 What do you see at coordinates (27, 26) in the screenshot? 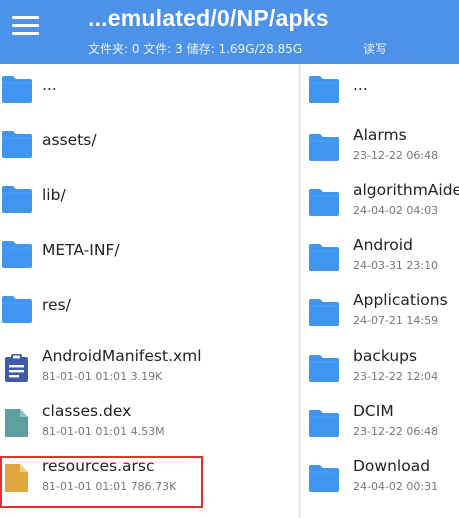
I see `hamburger-menu-icon` at bounding box center [27, 26].